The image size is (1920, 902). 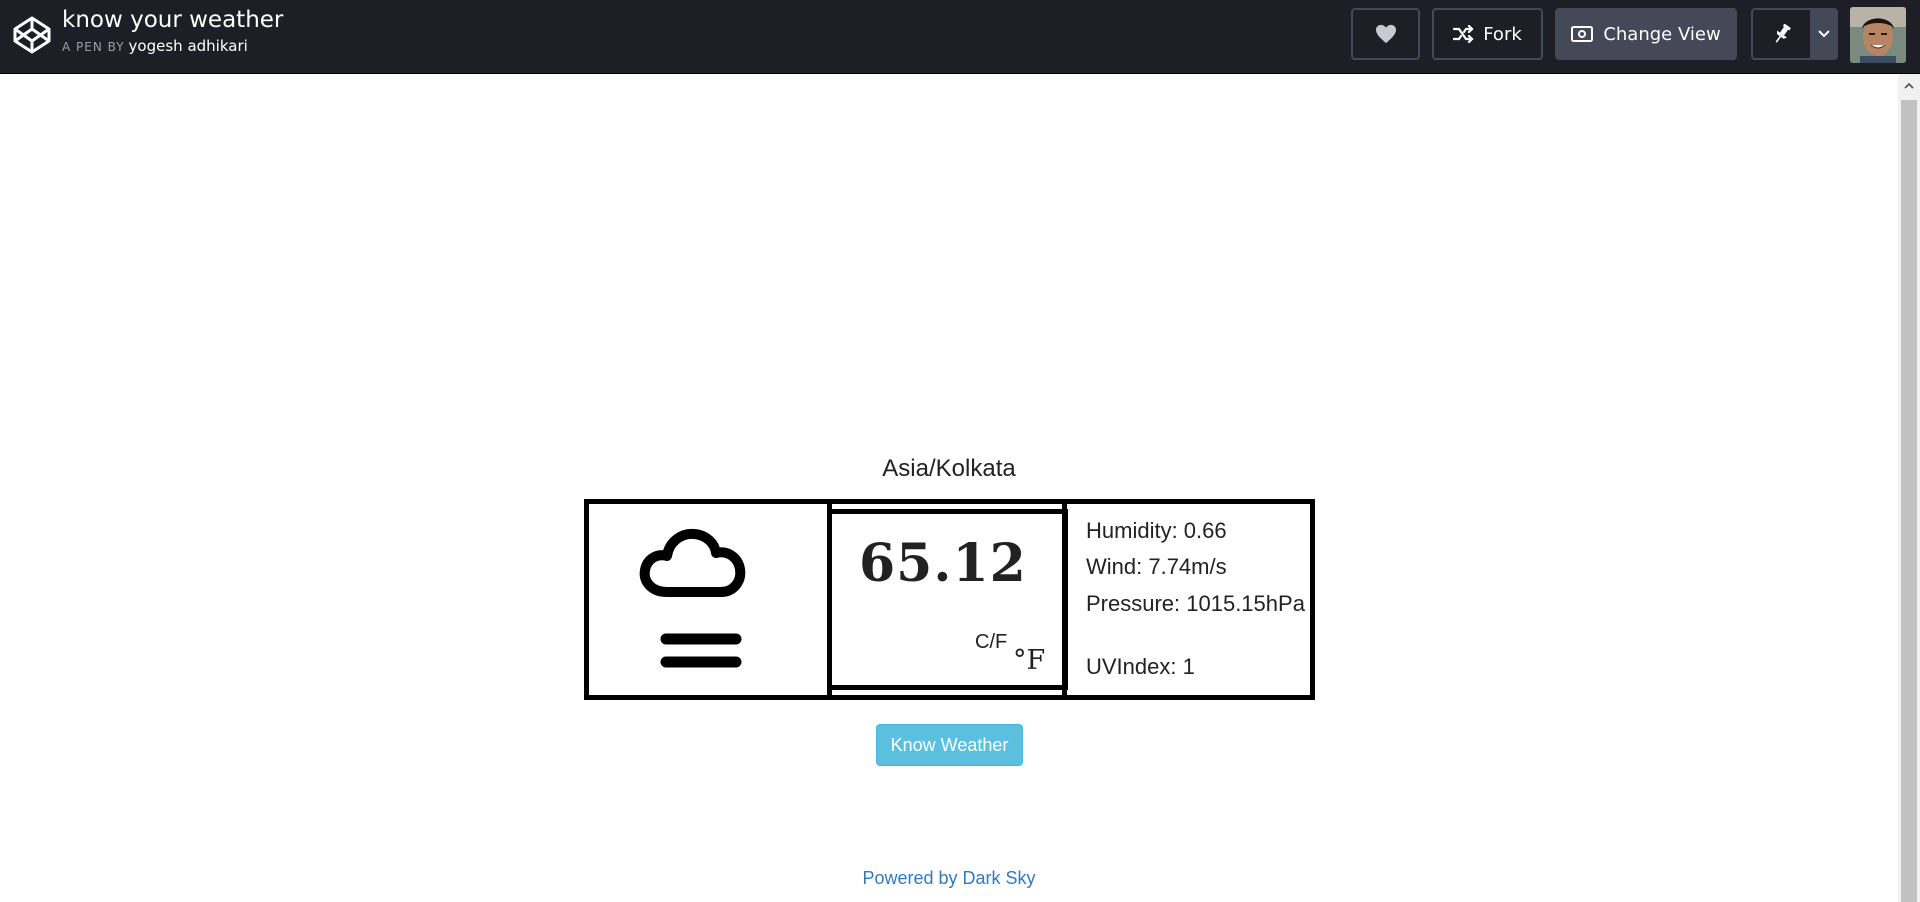 I want to click on pin-button, so click(x=1781, y=34).